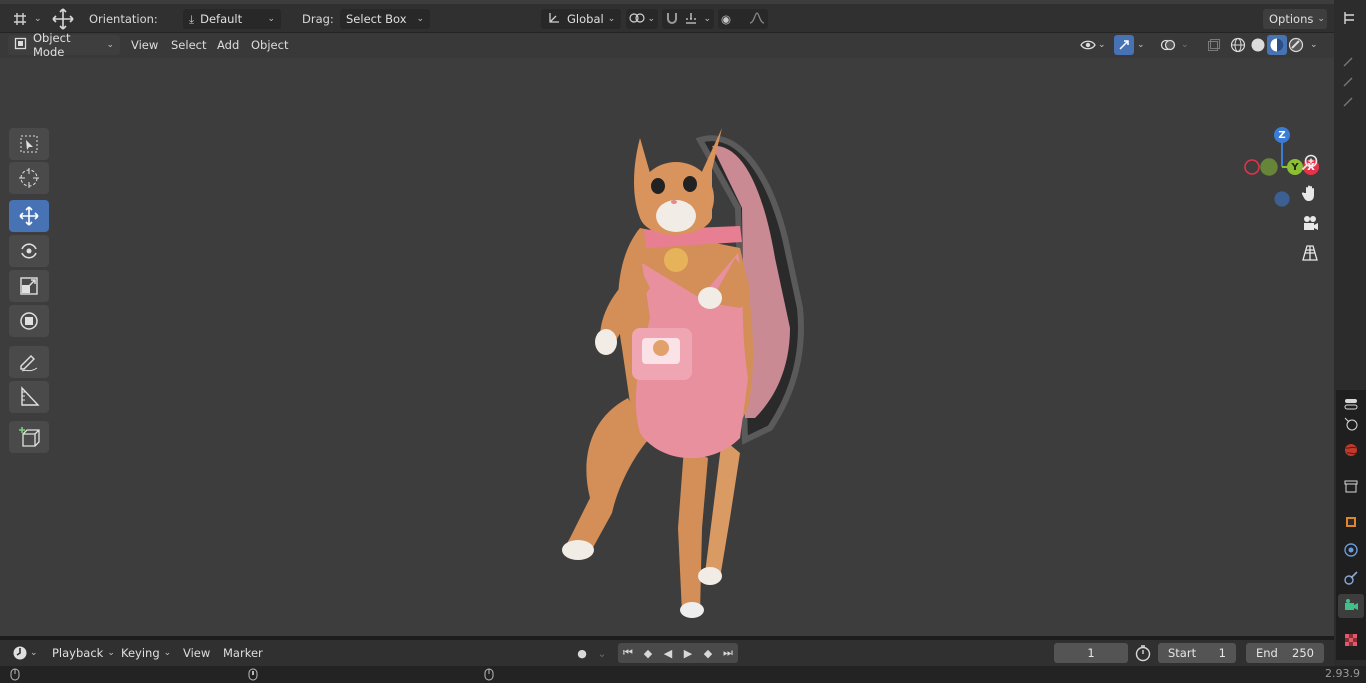  Describe the element at coordinates (1285, 653) in the screenshot. I see `end-frame-field: End 250` at that location.